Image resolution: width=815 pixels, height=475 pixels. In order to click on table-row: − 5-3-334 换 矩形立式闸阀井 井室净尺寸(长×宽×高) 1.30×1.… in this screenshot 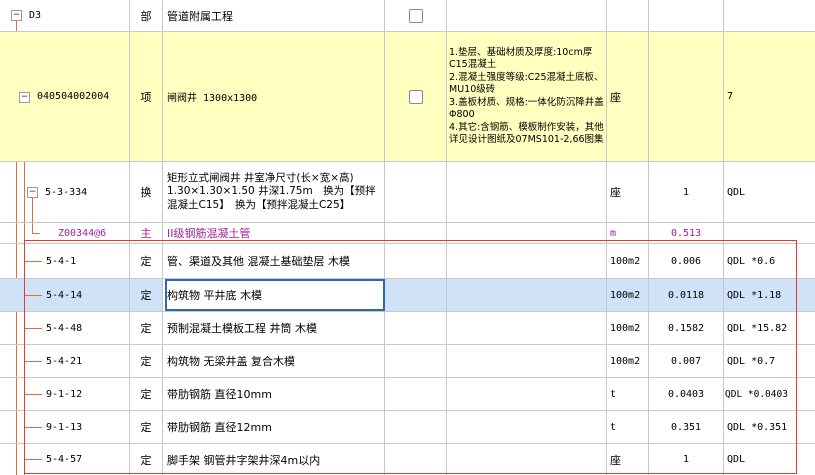, I will do `click(407, 192)`.